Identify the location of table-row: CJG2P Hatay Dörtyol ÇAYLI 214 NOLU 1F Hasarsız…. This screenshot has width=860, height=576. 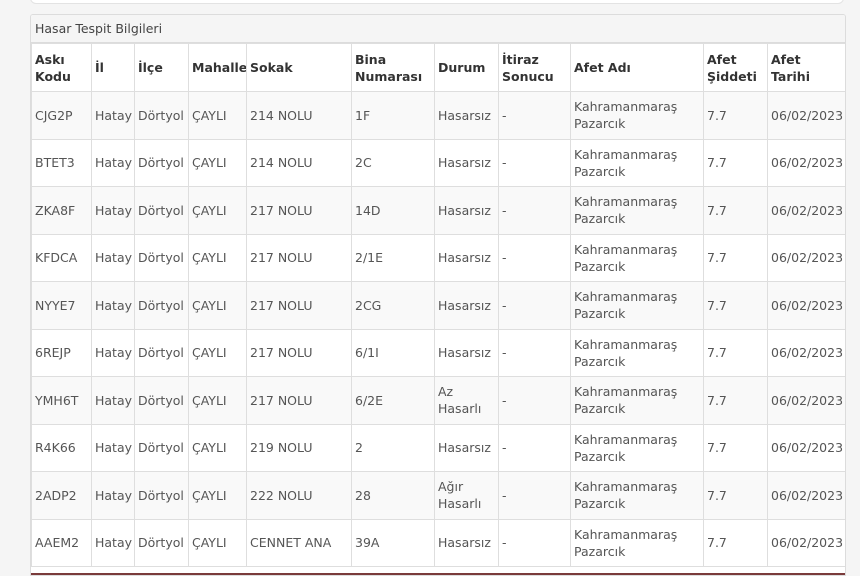
(438, 115).